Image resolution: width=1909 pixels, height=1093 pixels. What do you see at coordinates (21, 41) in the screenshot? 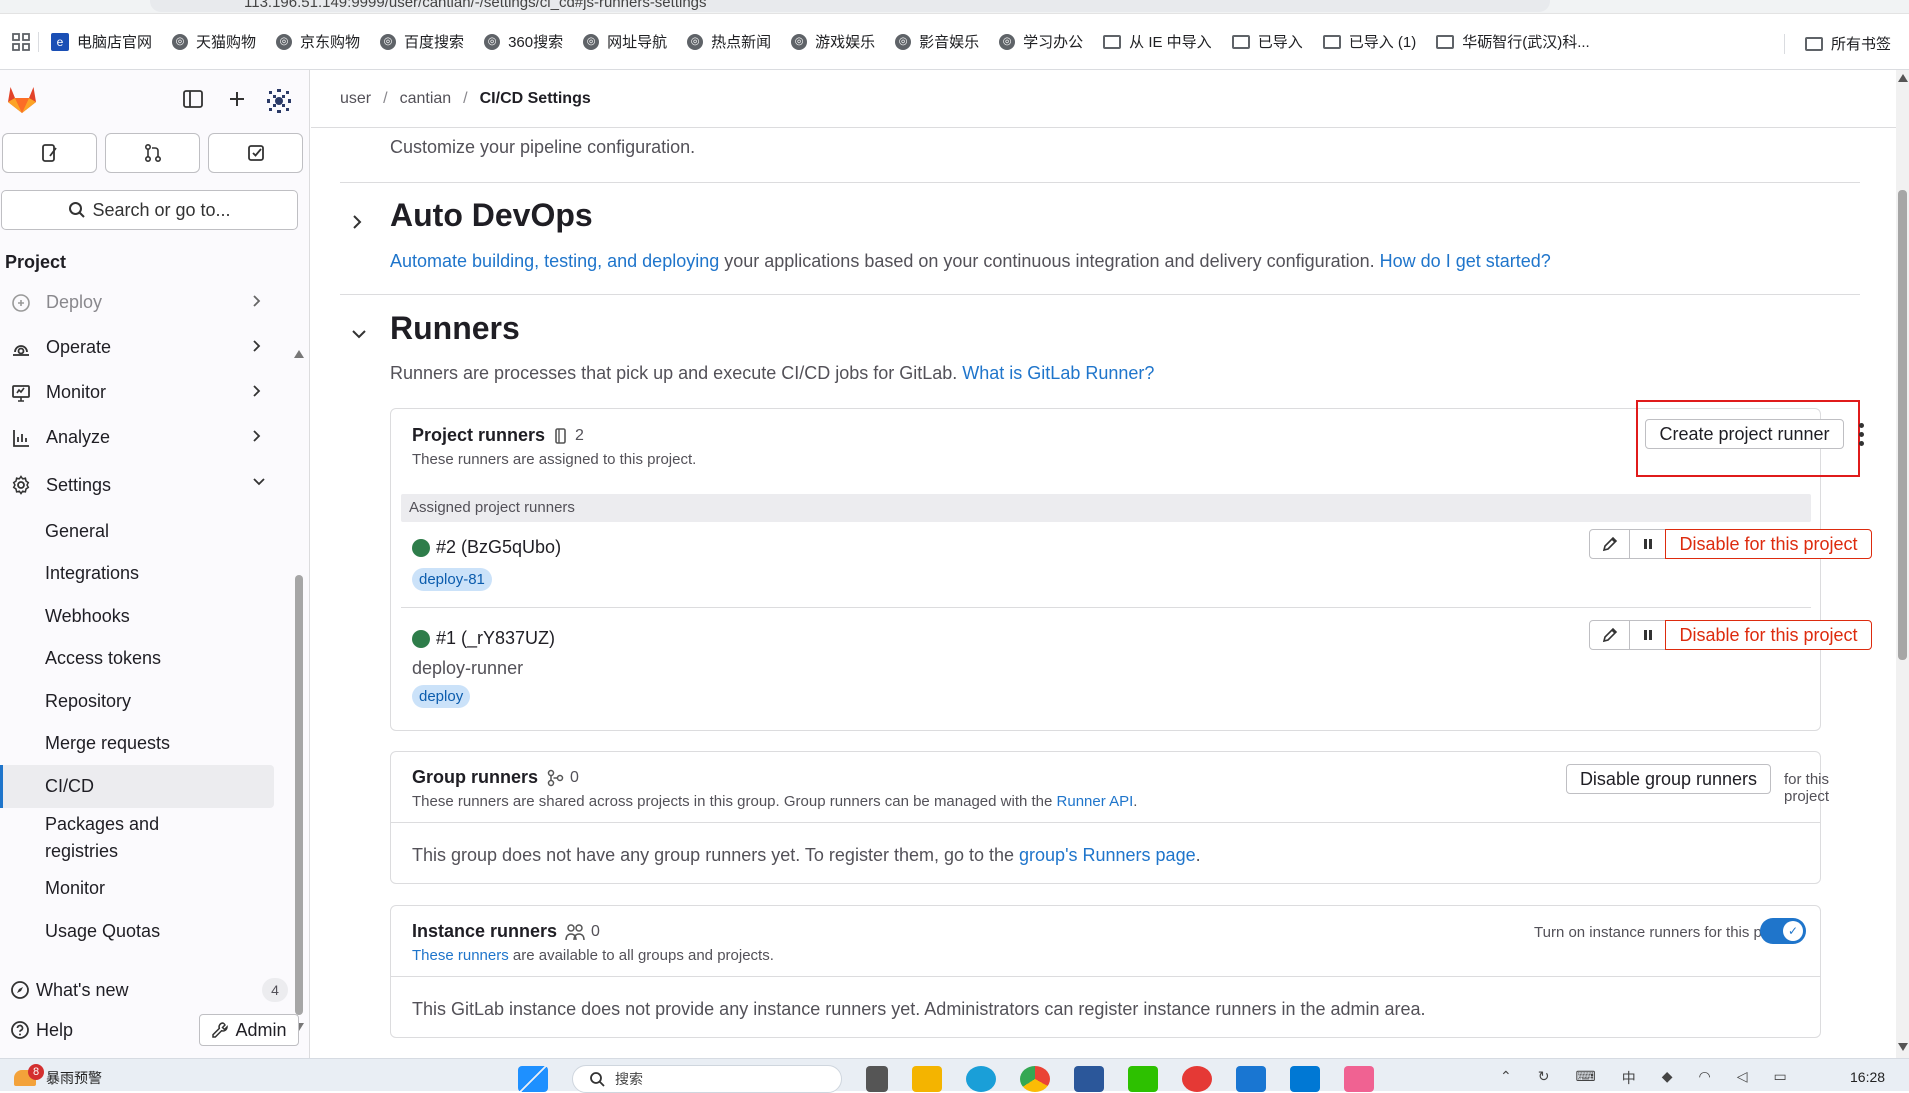
I see `apps-grid-icon` at bounding box center [21, 41].